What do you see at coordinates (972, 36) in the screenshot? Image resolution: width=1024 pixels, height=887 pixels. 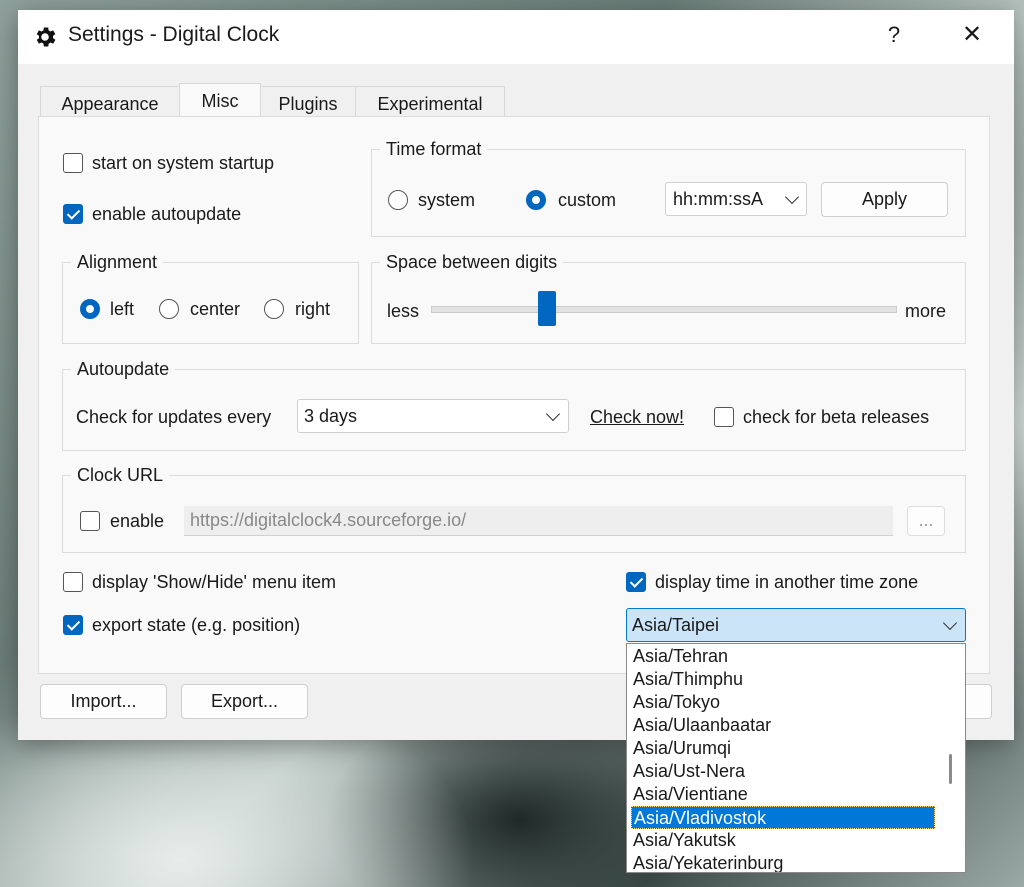 I see `close-button: ✕` at bounding box center [972, 36].